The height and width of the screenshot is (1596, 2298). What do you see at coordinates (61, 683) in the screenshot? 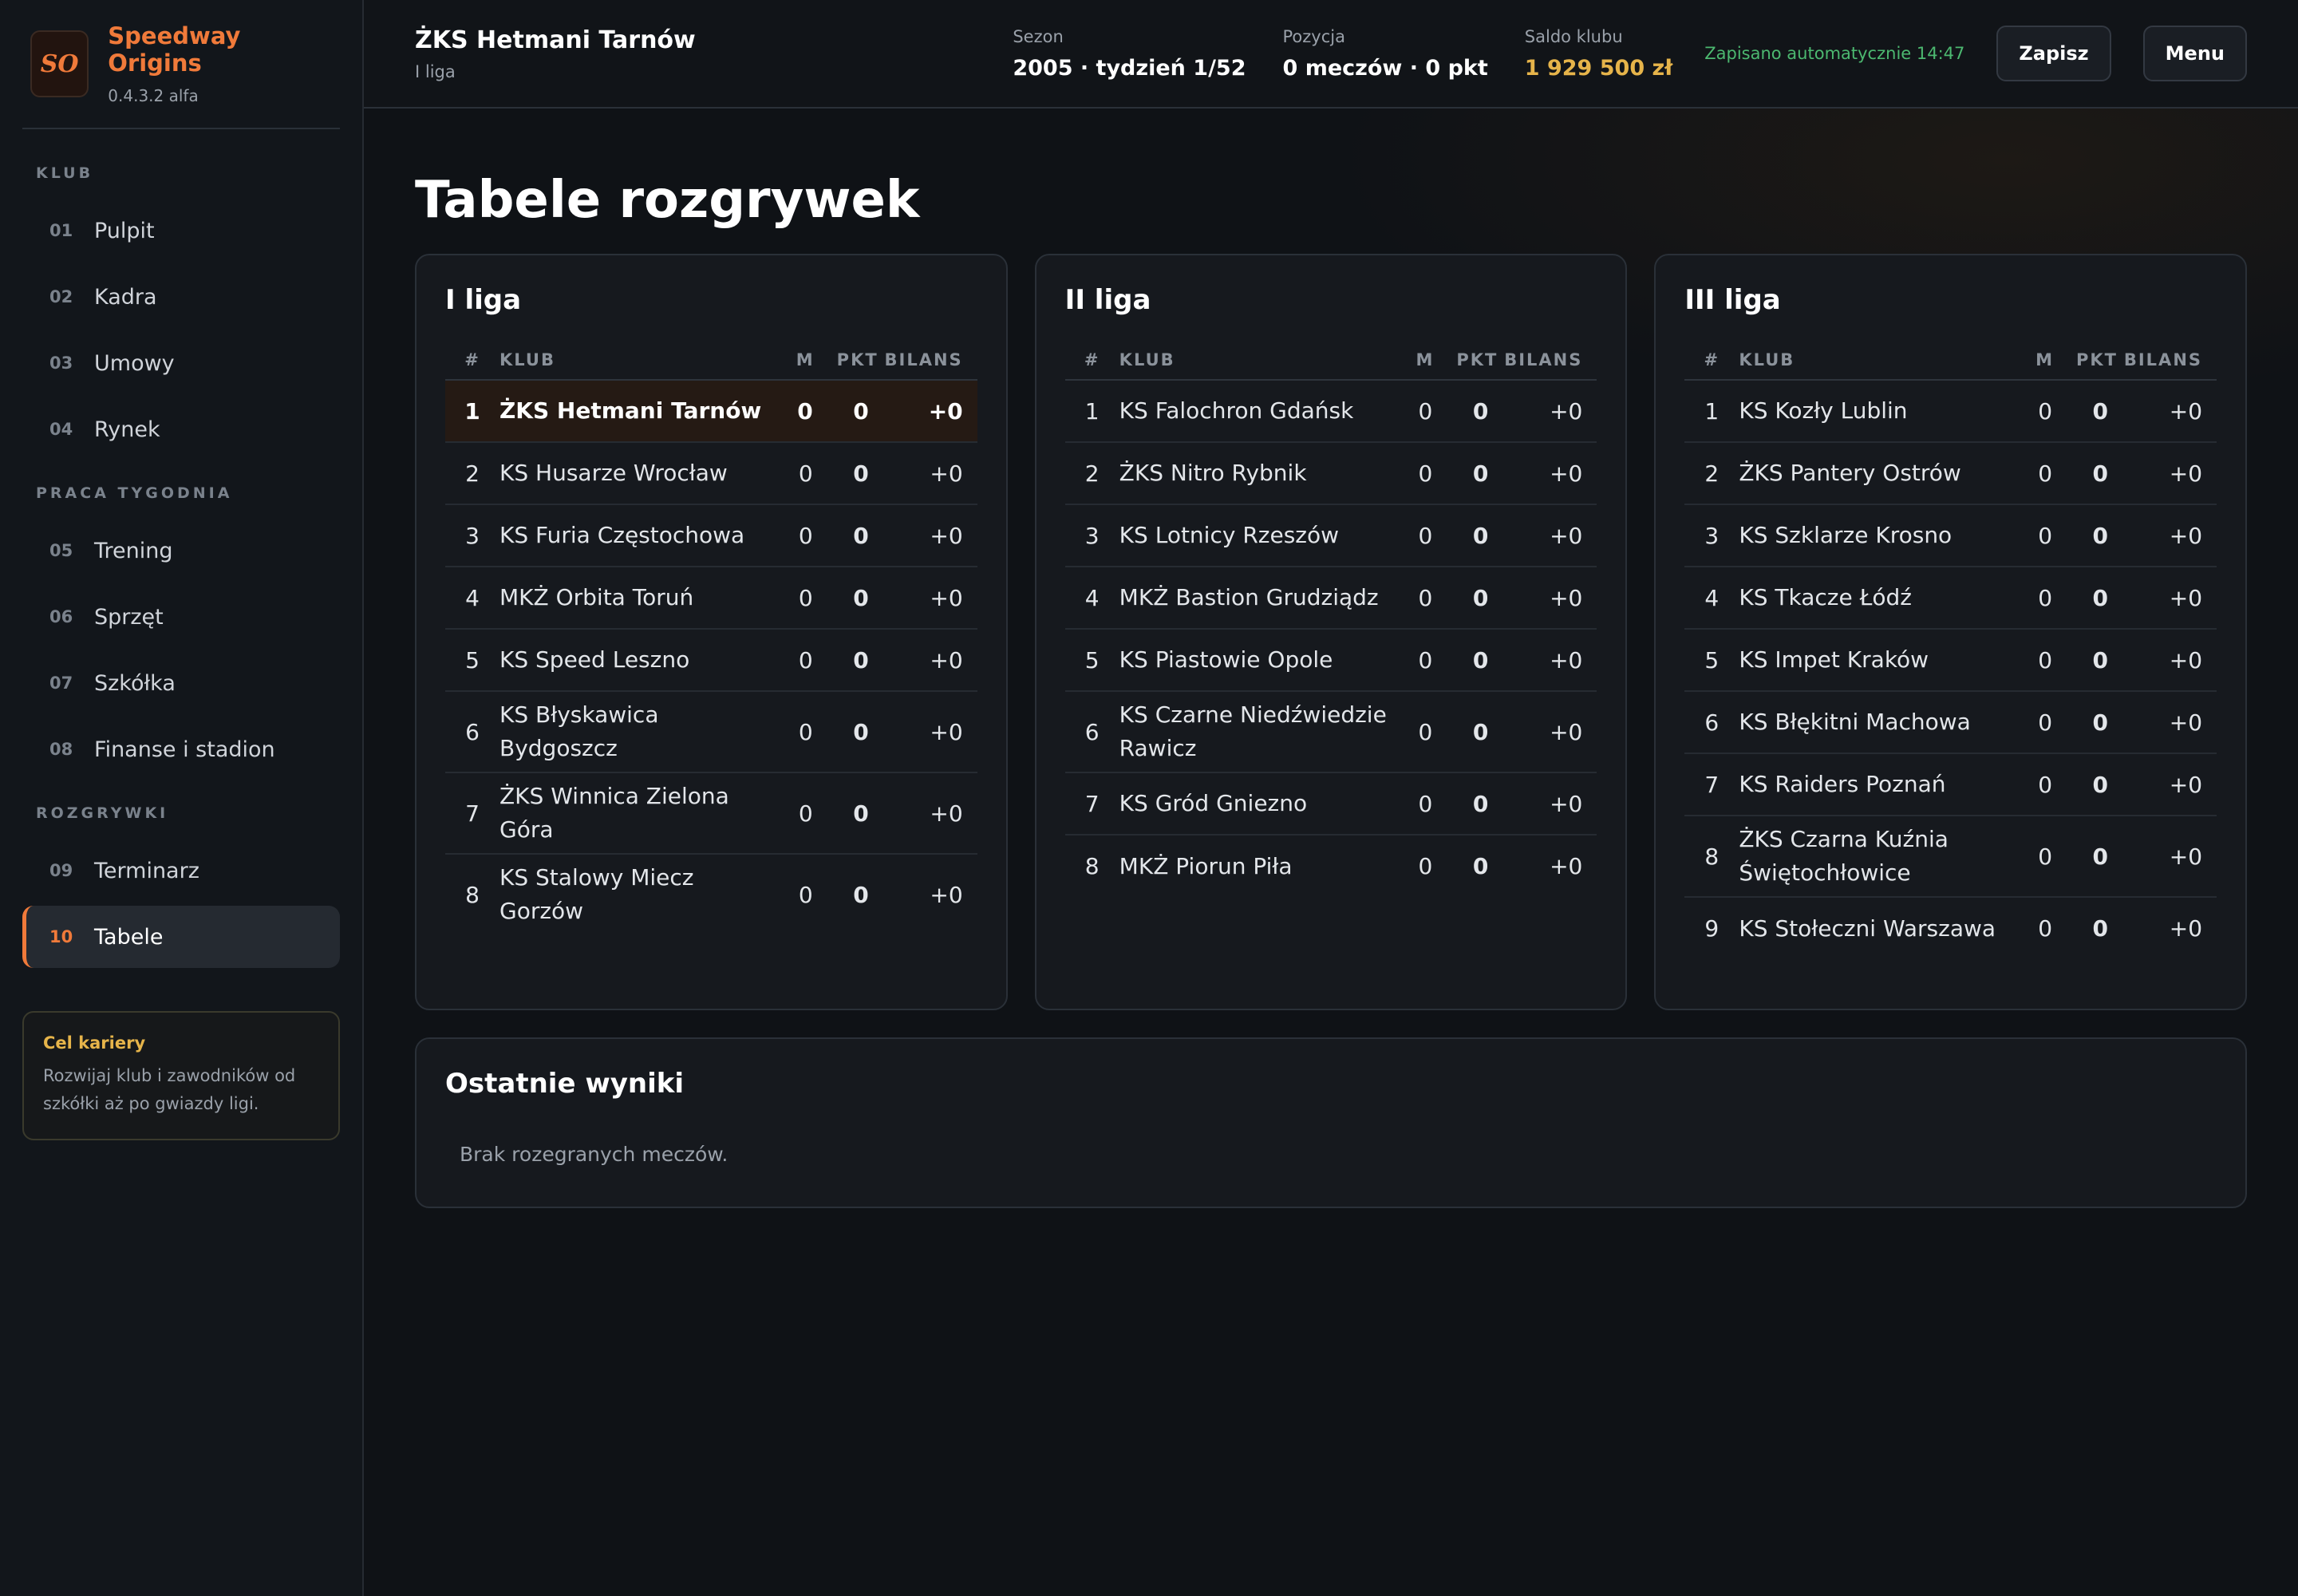
I see `sidebar-item-number: 07` at bounding box center [61, 683].